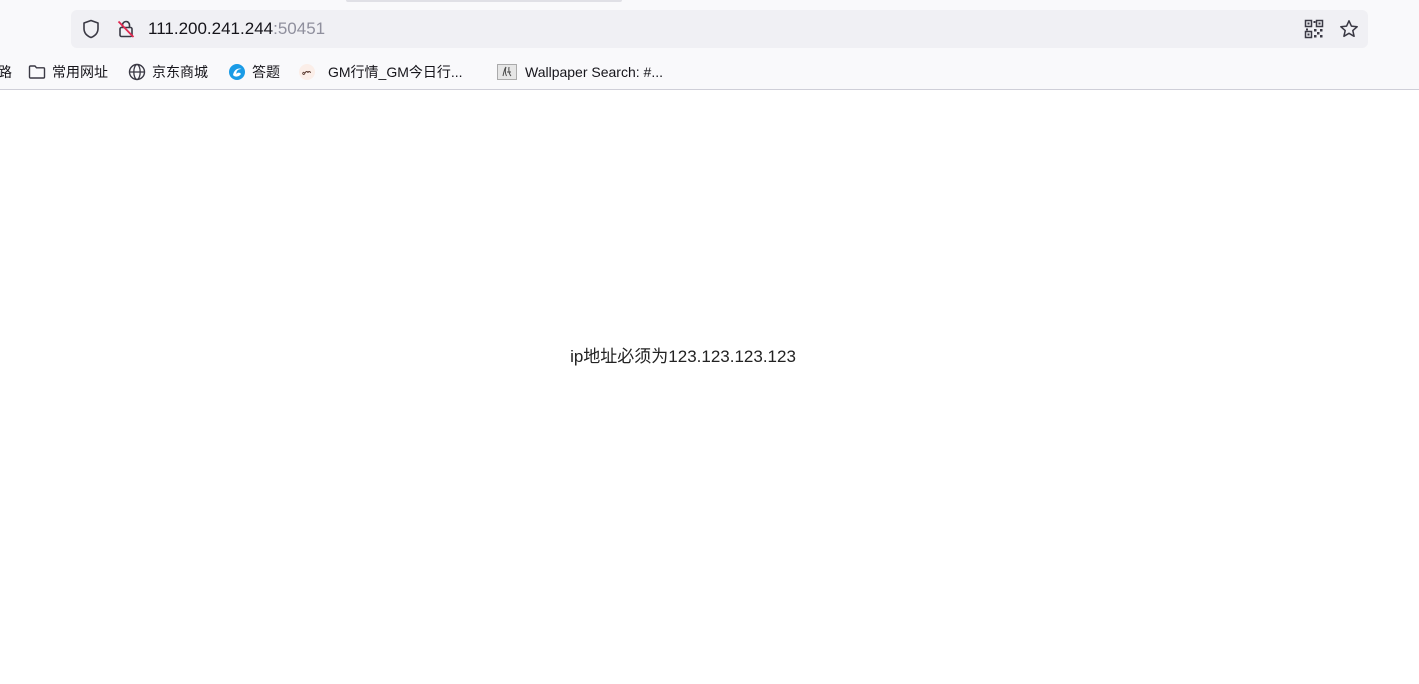 Image resolution: width=1419 pixels, height=684 pixels. I want to click on bookmark-item-jd: 京东商城, so click(168, 72).